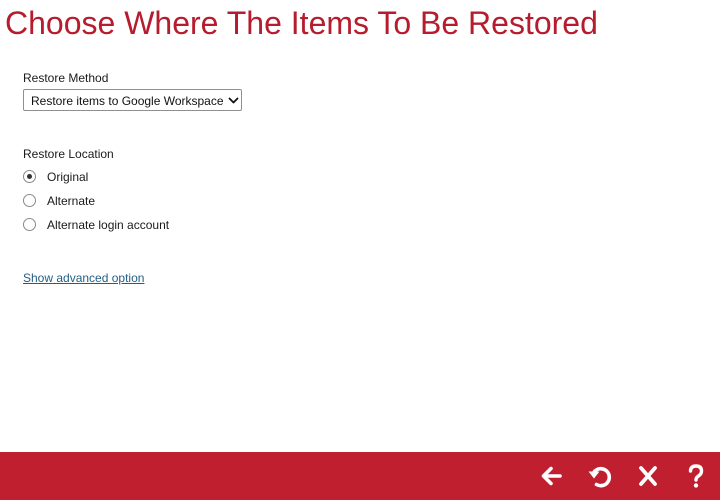 The width and height of the screenshot is (720, 500). What do you see at coordinates (127, 101) in the screenshot?
I see `restore-method-selected-value: Restore items to Google Workspace` at bounding box center [127, 101].